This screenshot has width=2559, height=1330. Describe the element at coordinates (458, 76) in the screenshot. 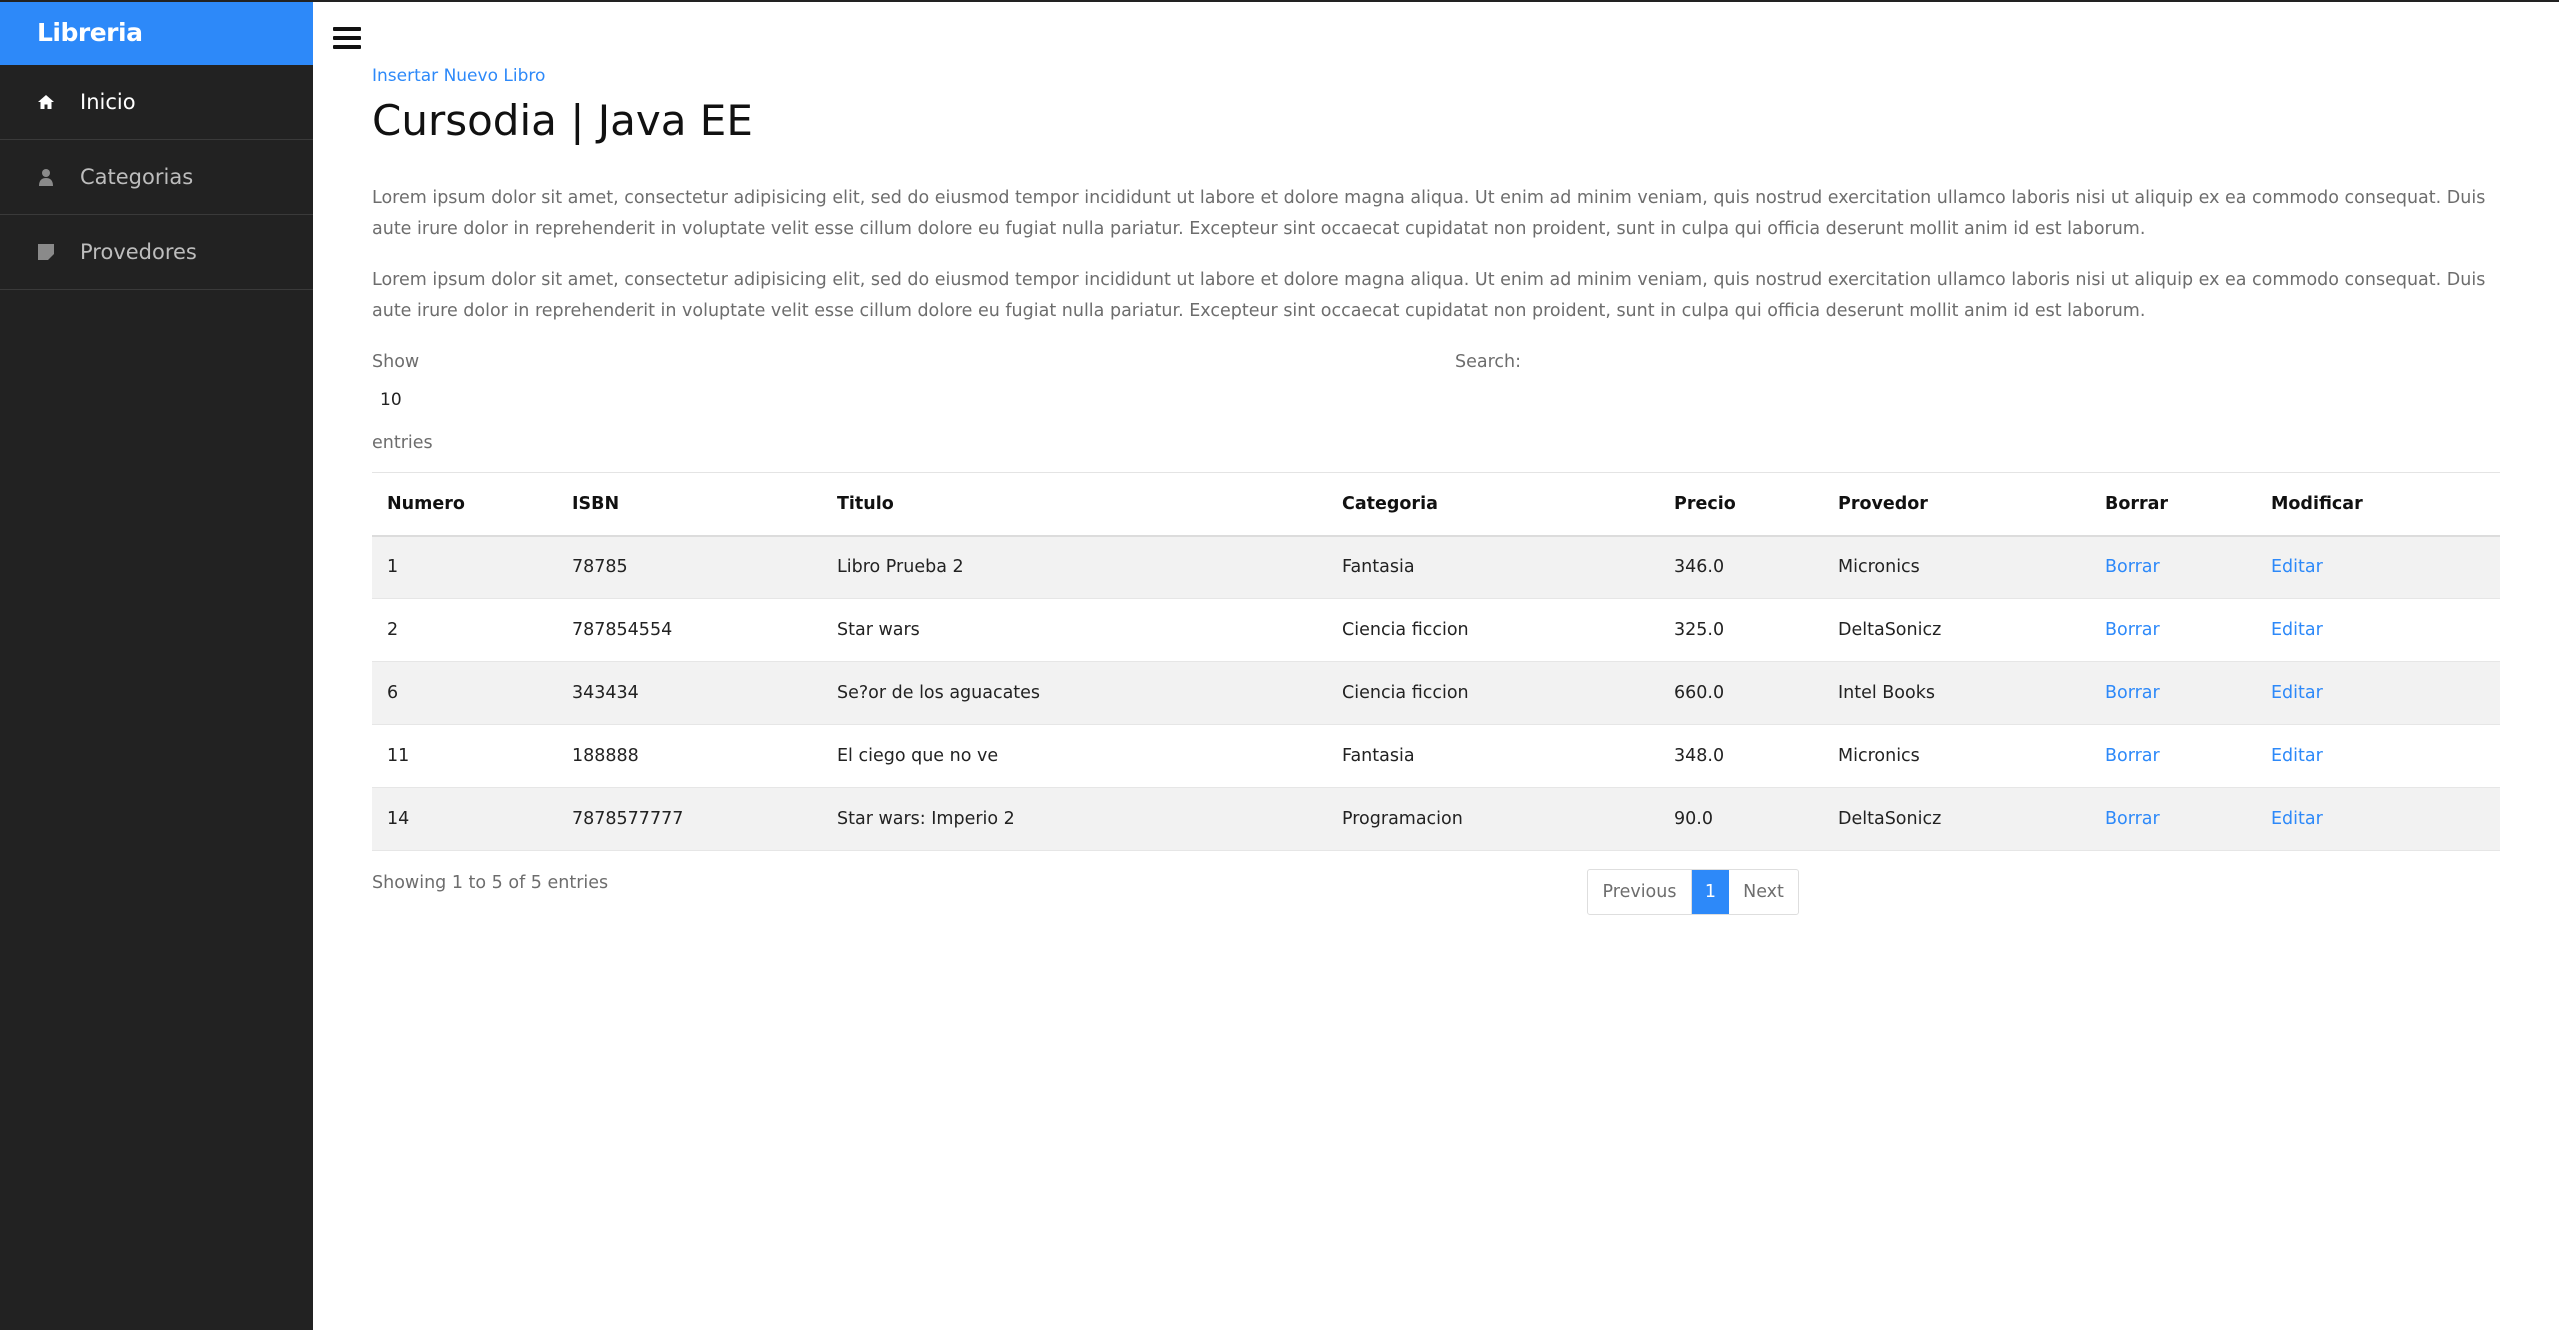

I see `insert-book-link: Insertar Nuevo Libro` at that location.